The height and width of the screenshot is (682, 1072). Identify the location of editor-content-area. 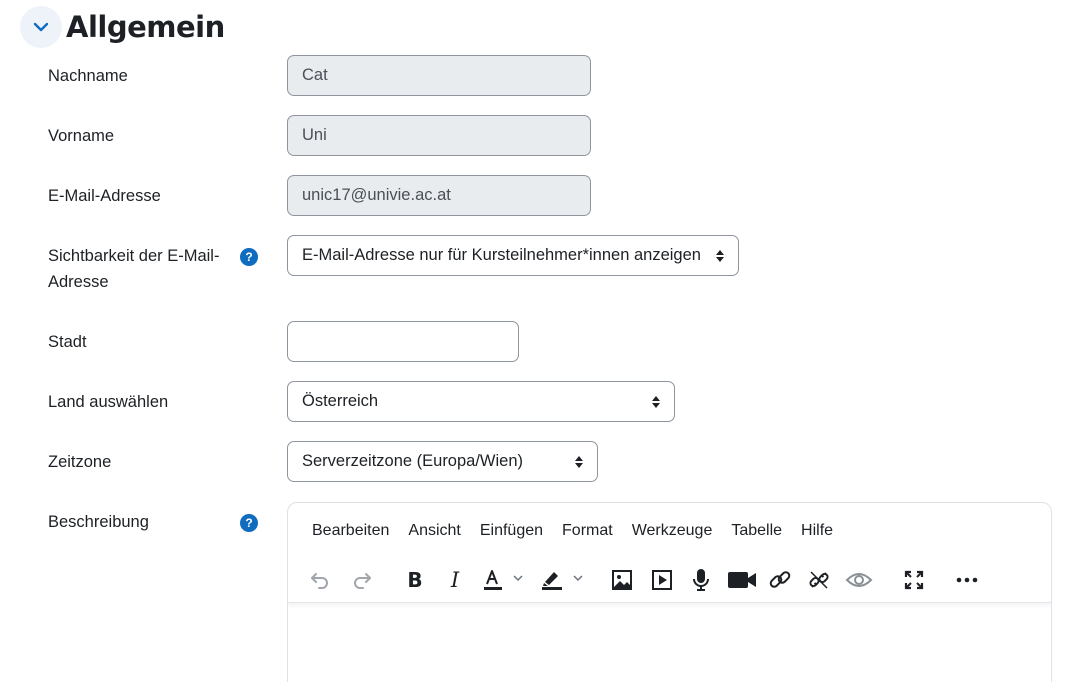
(669, 643).